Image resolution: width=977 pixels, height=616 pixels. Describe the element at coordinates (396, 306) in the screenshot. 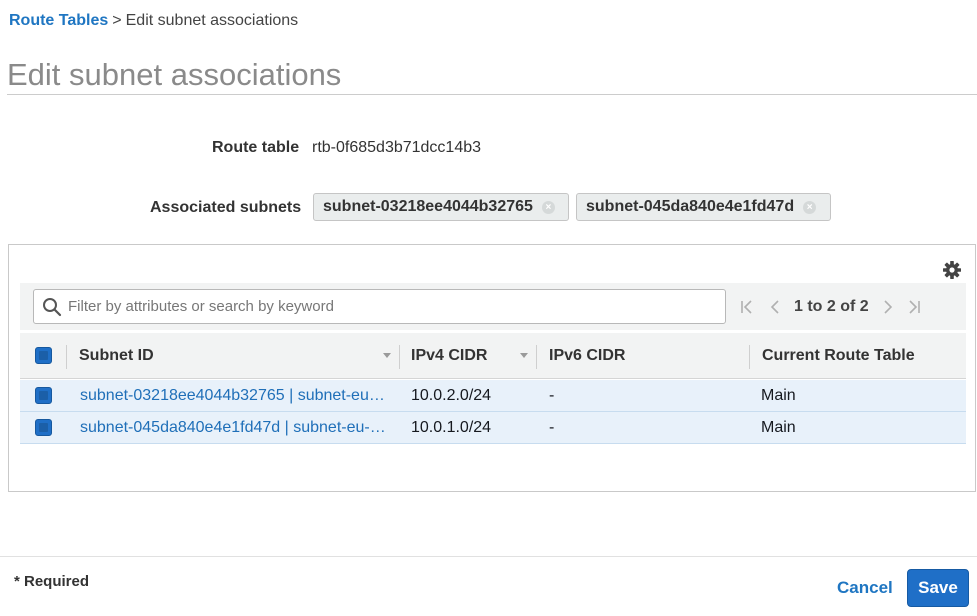

I see `search-input` at that location.